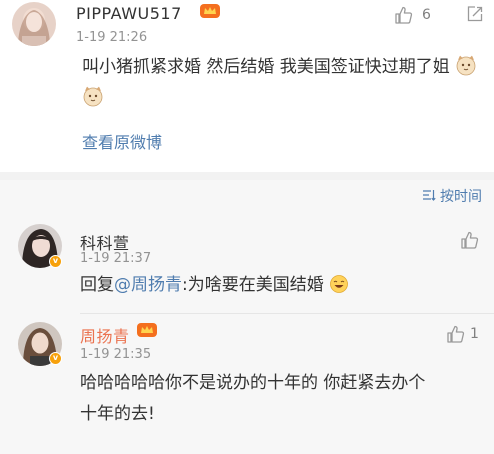 This screenshot has width=494, height=454. Describe the element at coordinates (129, 13) in the screenshot. I see `username: PIPPAWU517` at that location.